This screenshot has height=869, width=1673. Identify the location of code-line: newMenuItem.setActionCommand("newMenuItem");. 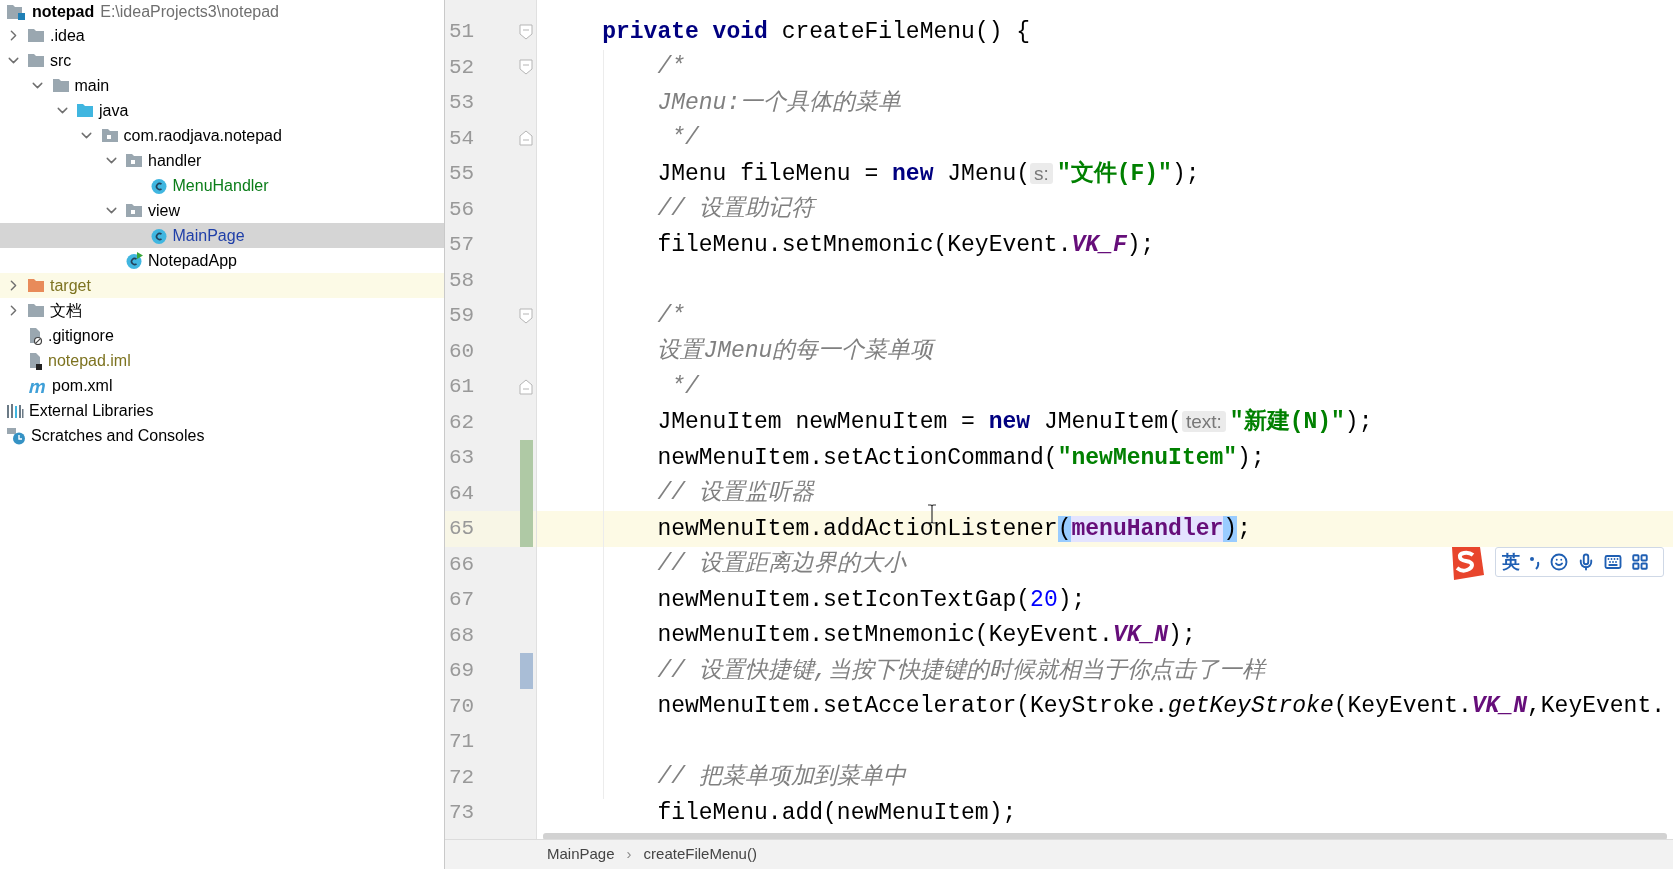
(960, 458).